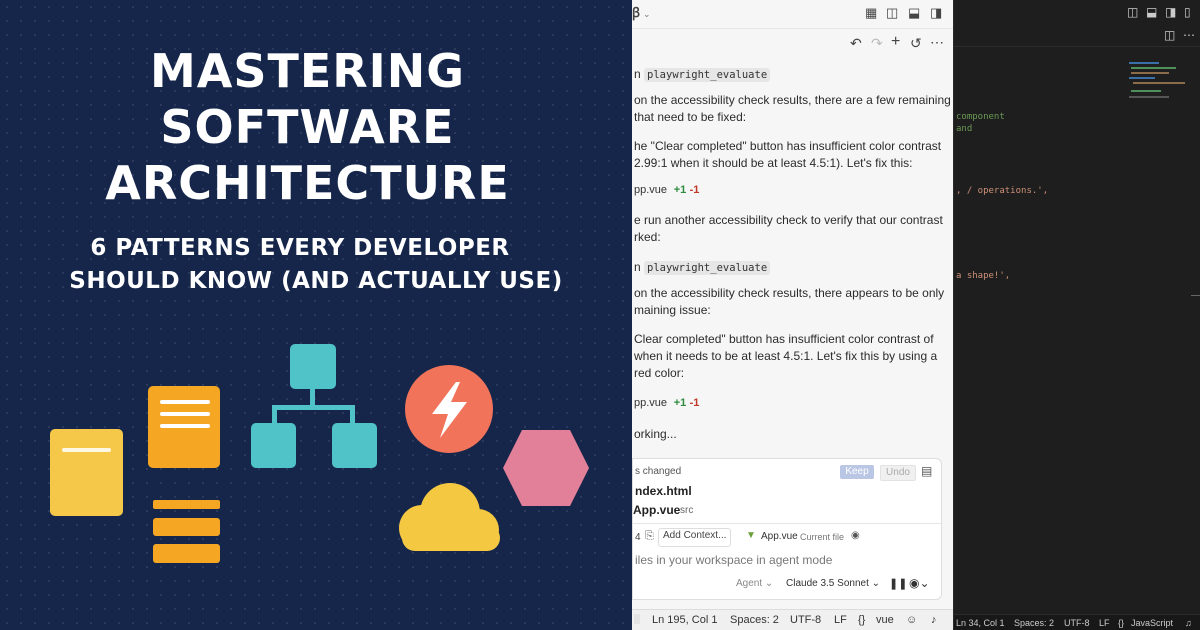 This screenshot has height=630, width=1200. What do you see at coordinates (877, 43) in the screenshot?
I see `redo-icon: ↷` at bounding box center [877, 43].